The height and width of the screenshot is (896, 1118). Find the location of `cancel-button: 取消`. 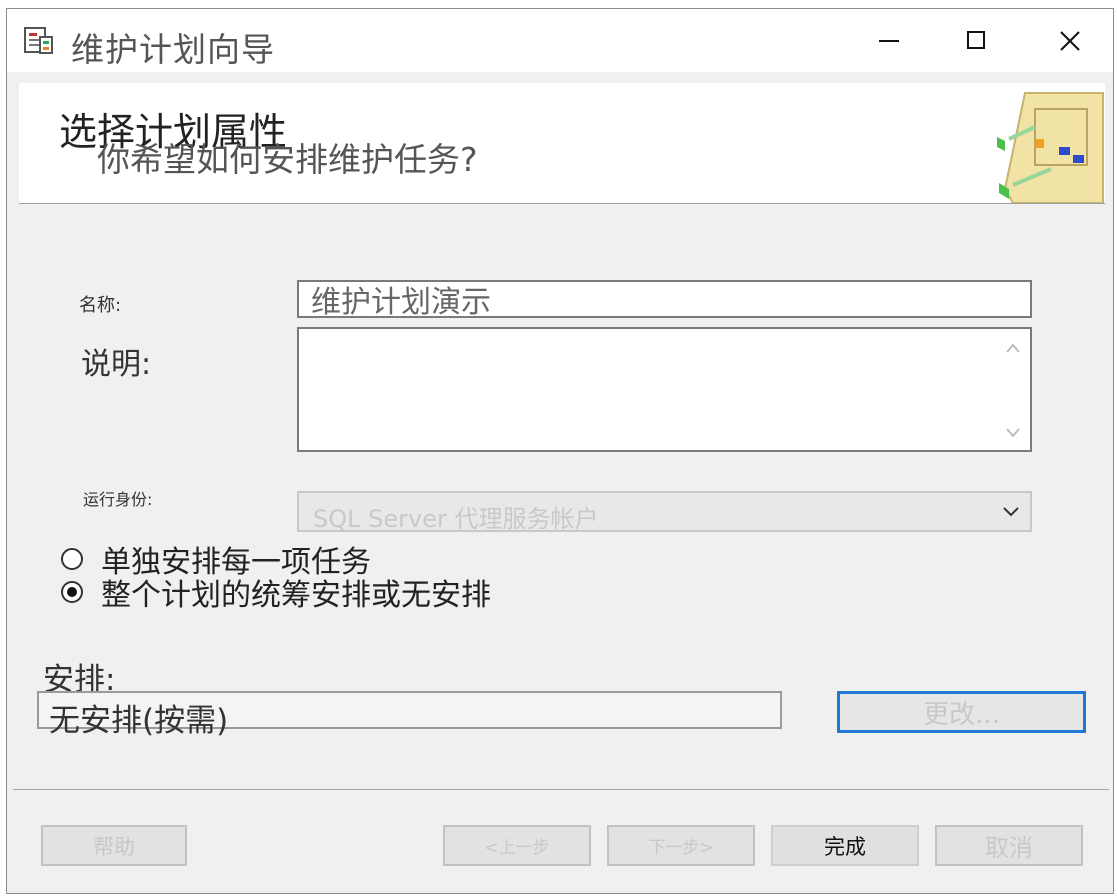

cancel-button: 取消 is located at coordinates (1009, 845).